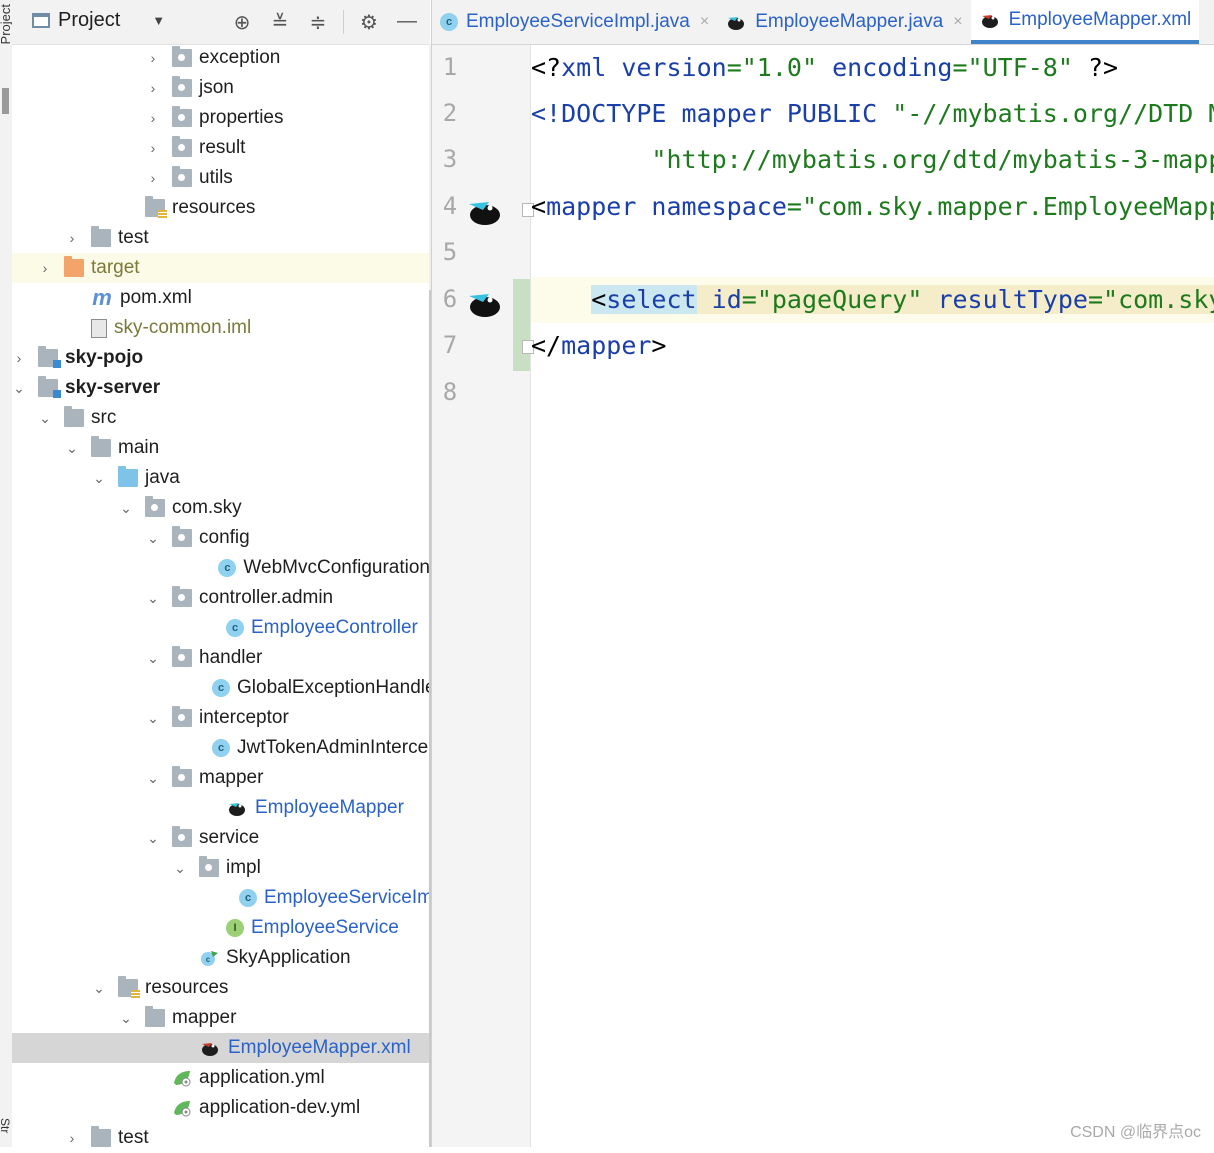 Image resolution: width=1214 pixels, height=1153 pixels. What do you see at coordinates (221, 58) in the screenshot?
I see `tree-item: › exception` at bounding box center [221, 58].